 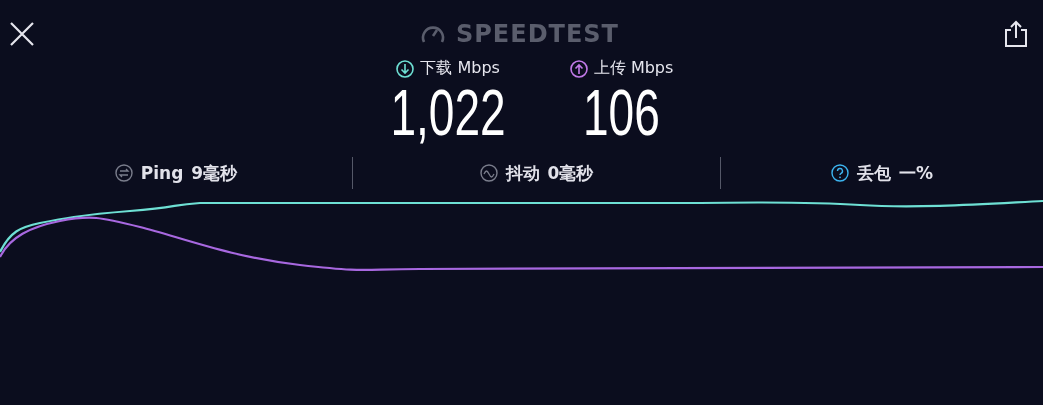 What do you see at coordinates (873, 173) in the screenshot?
I see `stat-label: 丢包` at bounding box center [873, 173].